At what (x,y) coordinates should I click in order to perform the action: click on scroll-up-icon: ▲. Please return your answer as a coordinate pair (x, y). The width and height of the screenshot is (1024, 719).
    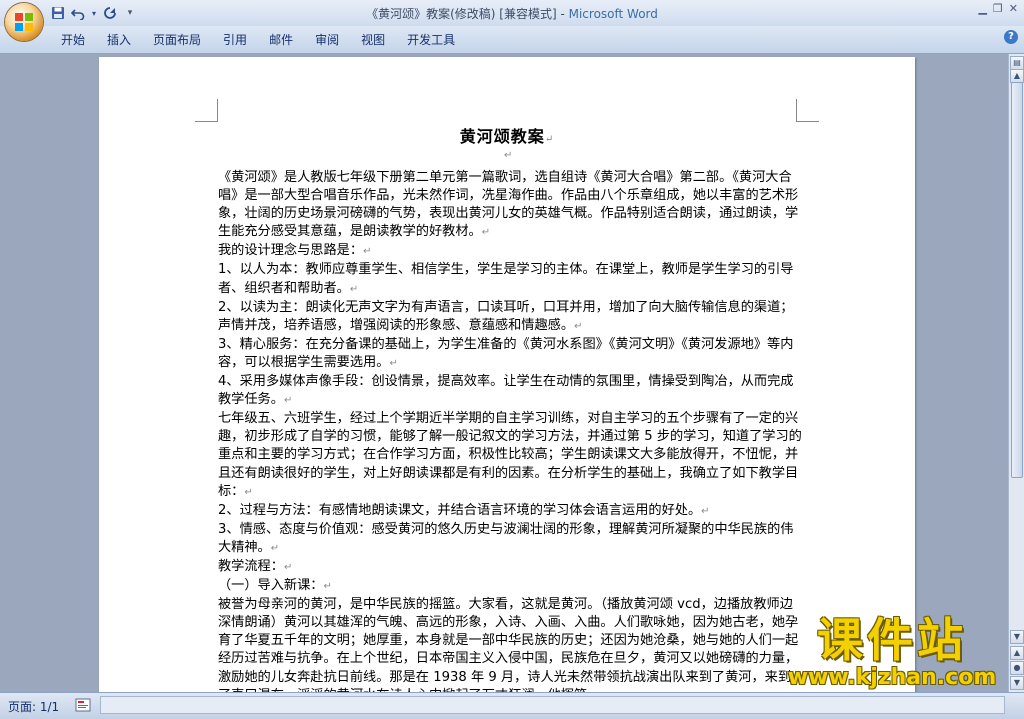
    Looking at the image, I should click on (1017, 76).